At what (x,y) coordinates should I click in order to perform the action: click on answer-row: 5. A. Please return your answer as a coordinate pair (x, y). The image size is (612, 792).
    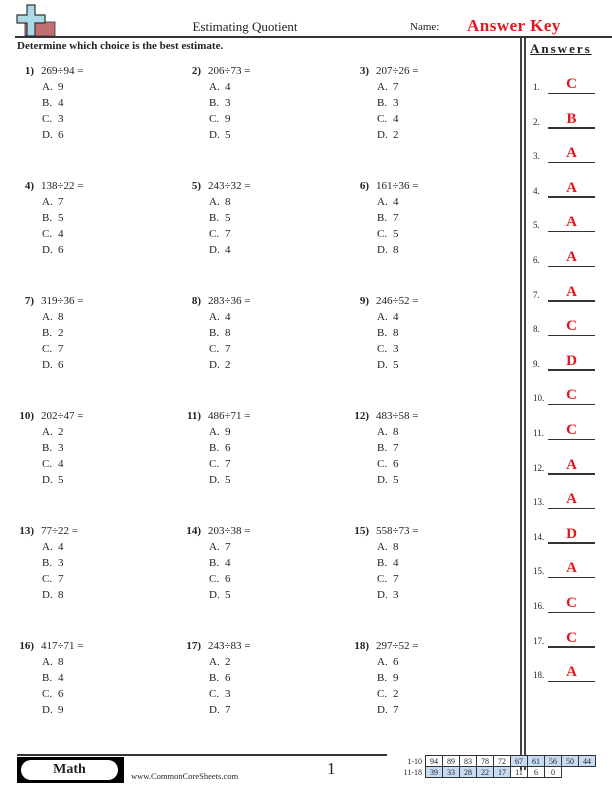
    Looking at the image, I should click on (570, 222).